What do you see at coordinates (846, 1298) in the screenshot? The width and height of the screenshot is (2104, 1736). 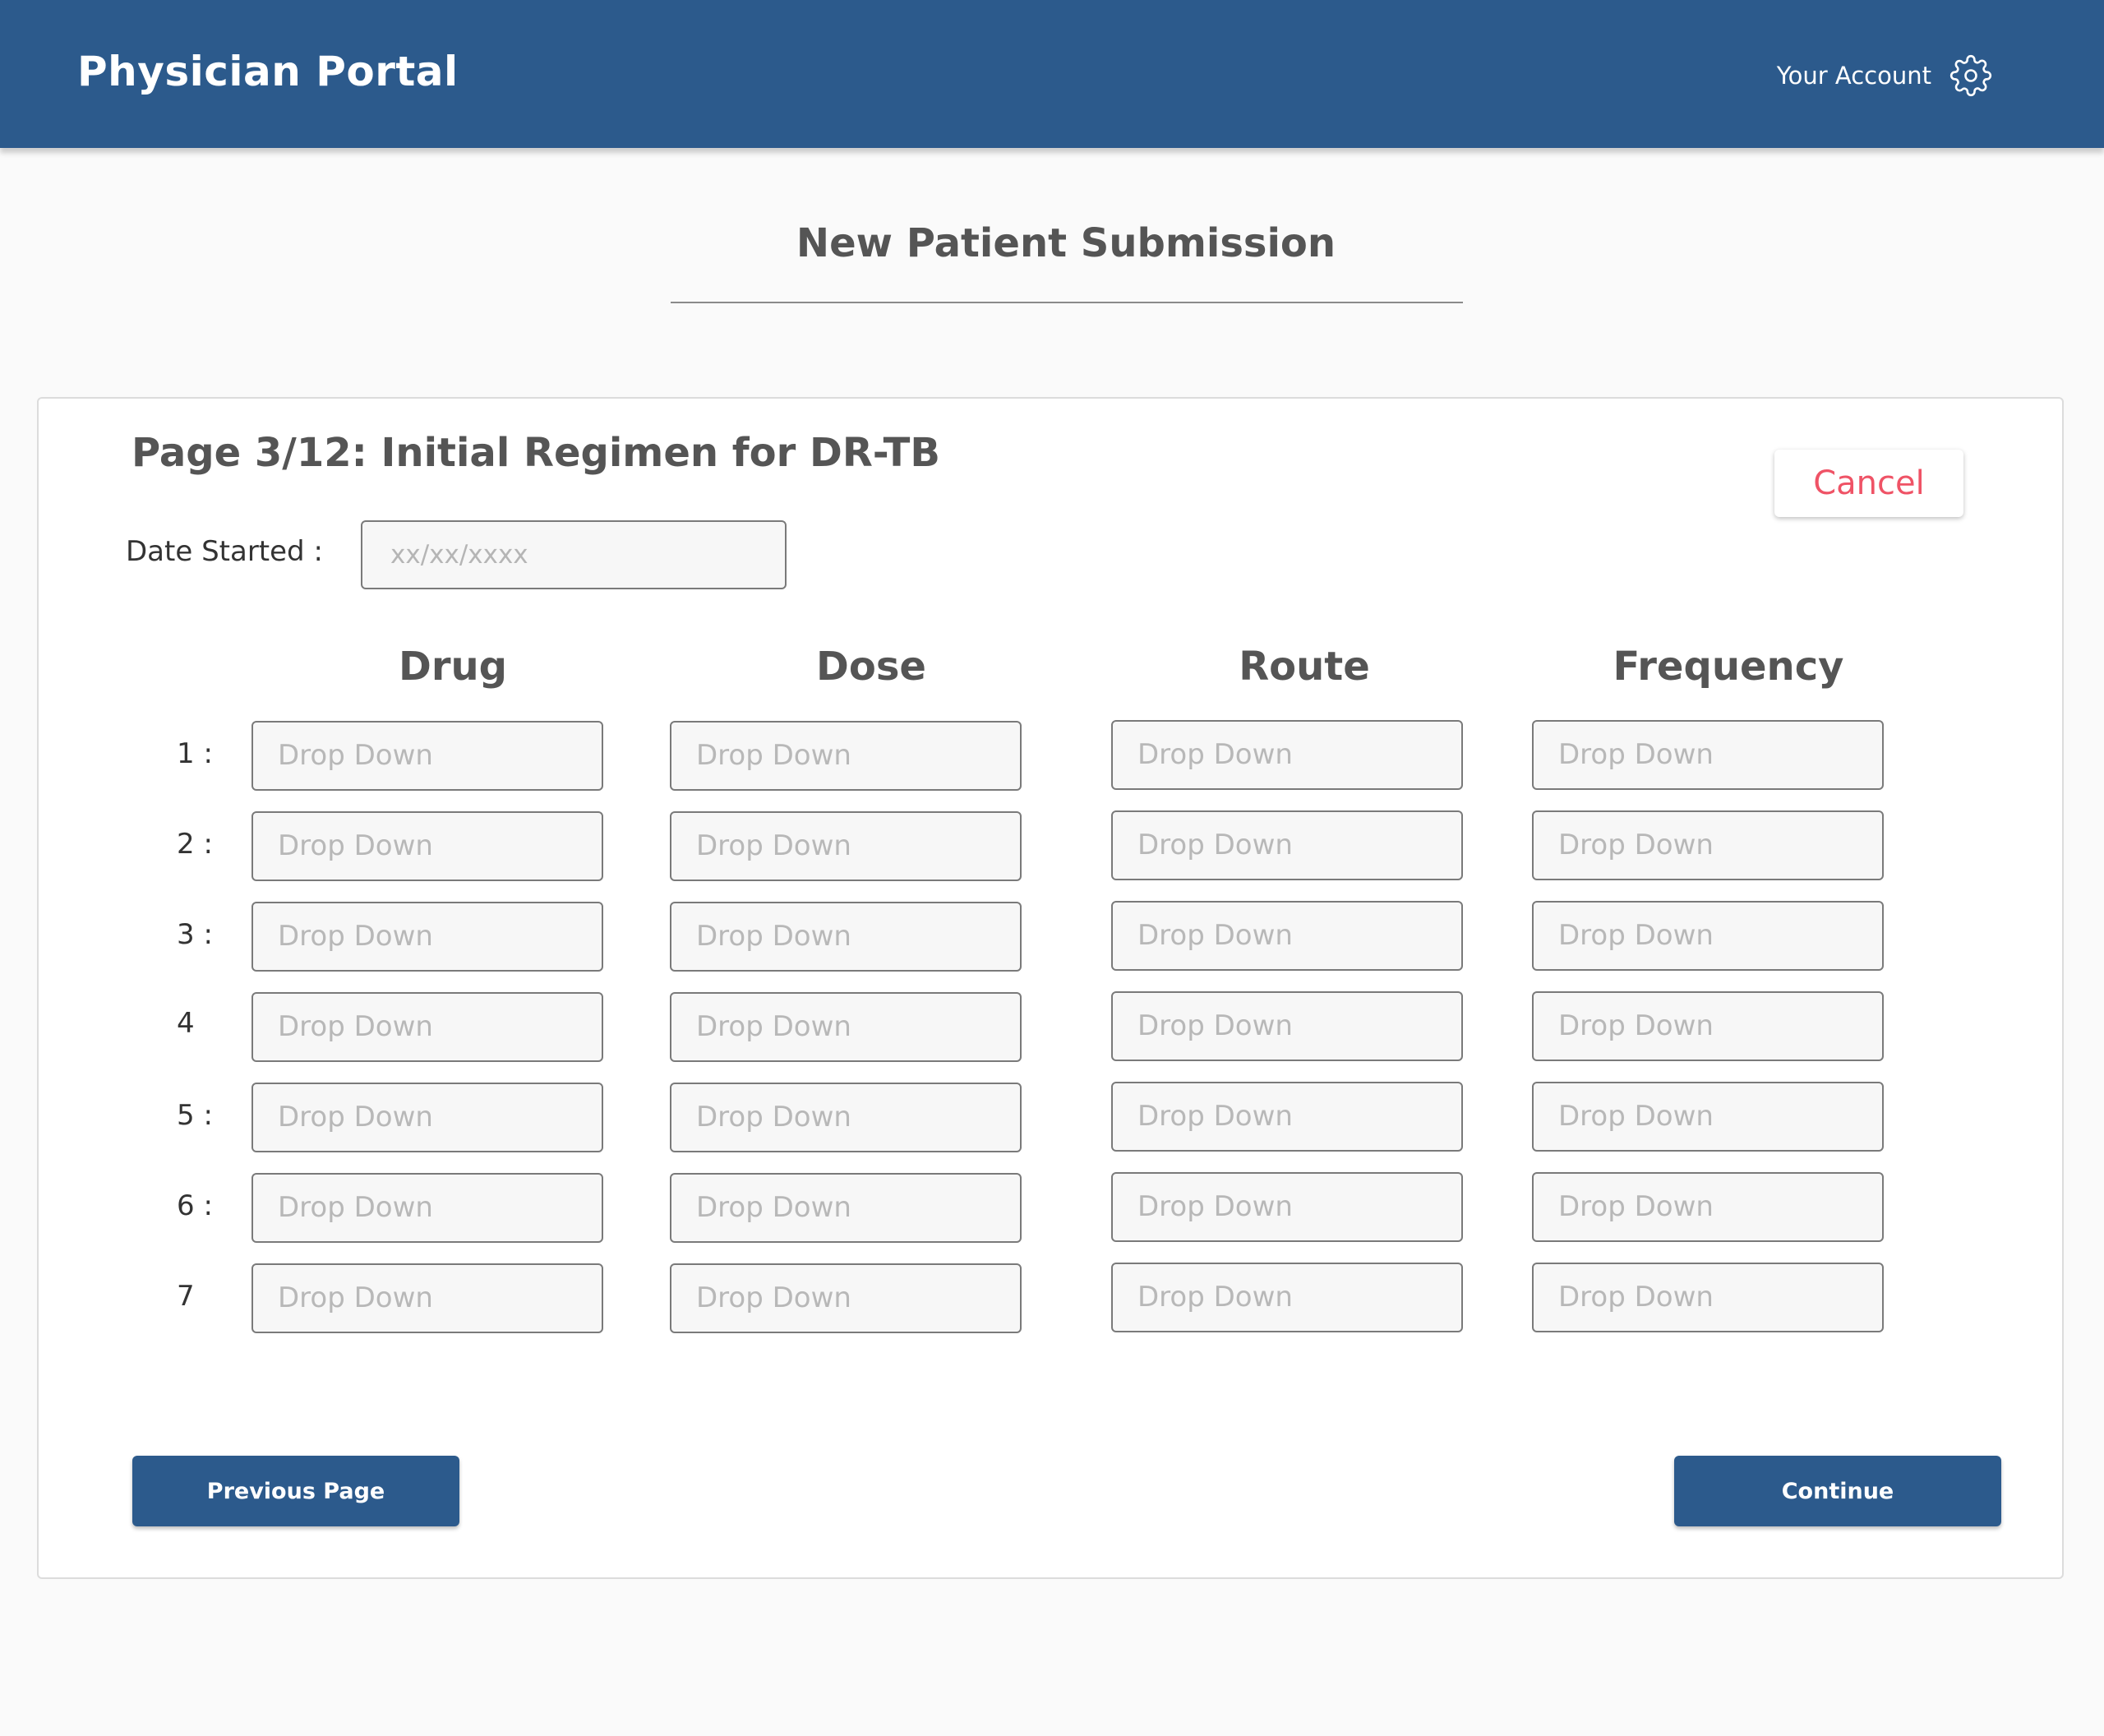 I see `dose-dropdown-row-7: Drop Down` at bounding box center [846, 1298].